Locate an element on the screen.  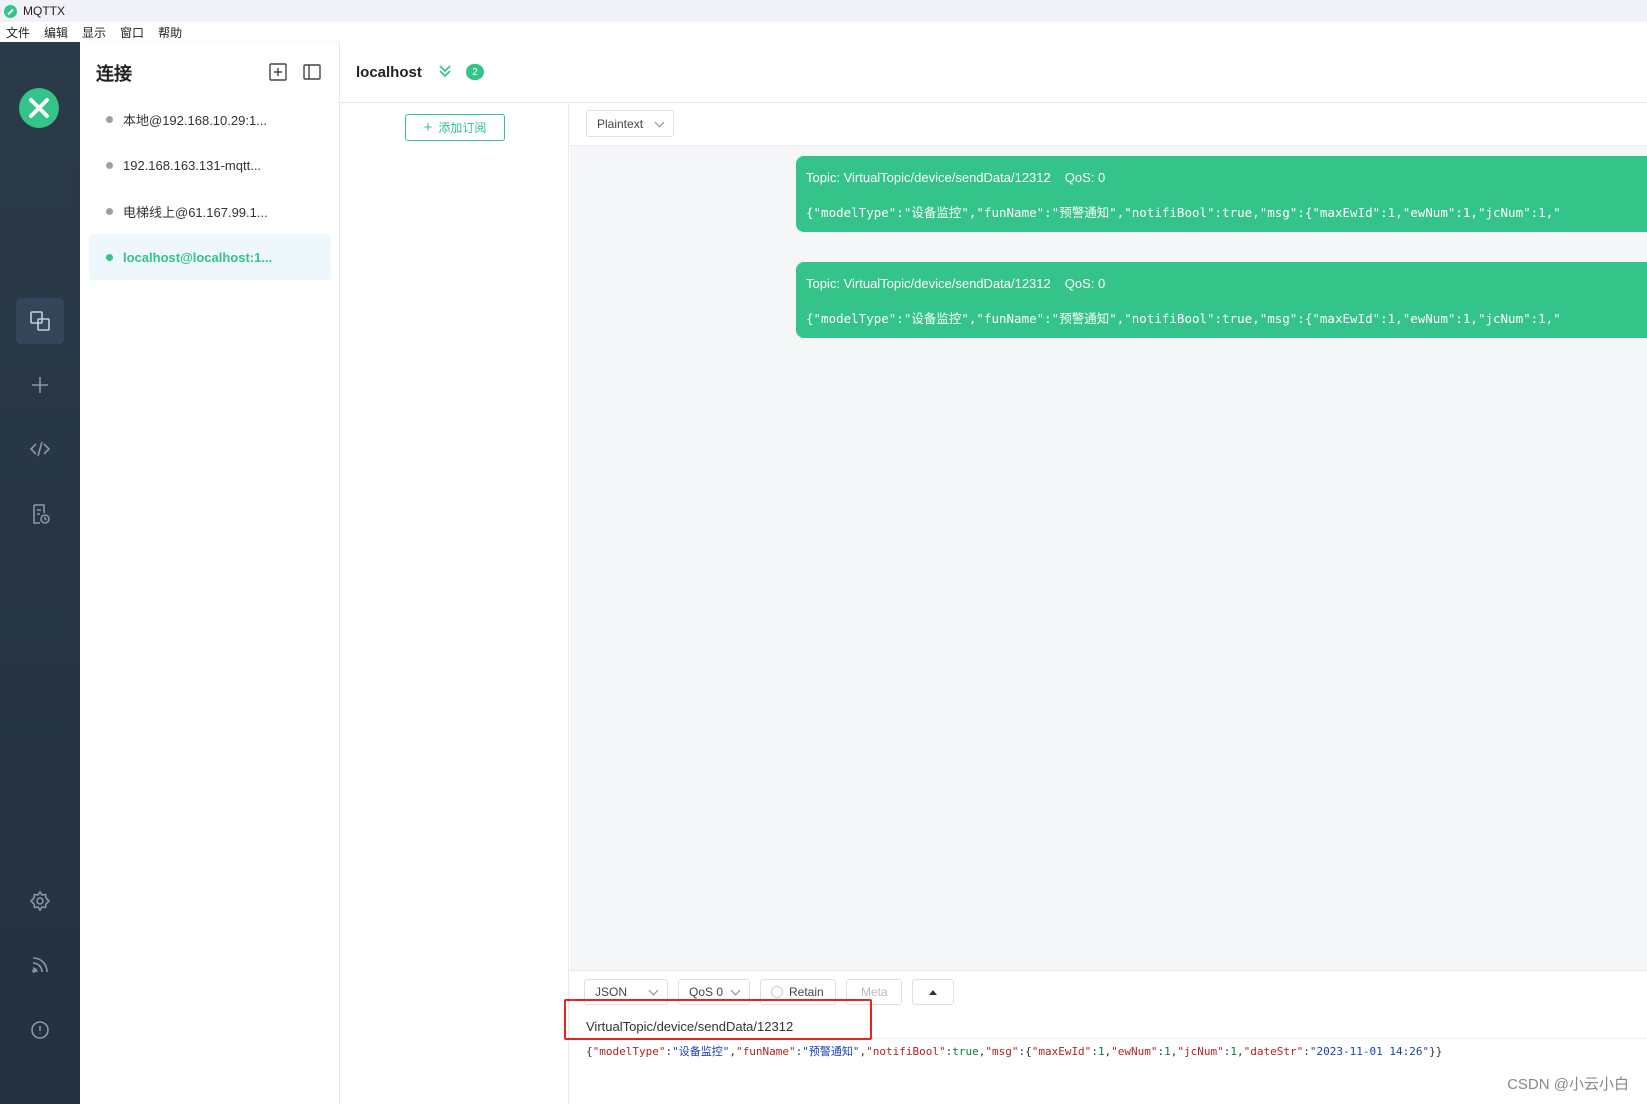
subscribe-nav-button is located at coordinates (40, 965).